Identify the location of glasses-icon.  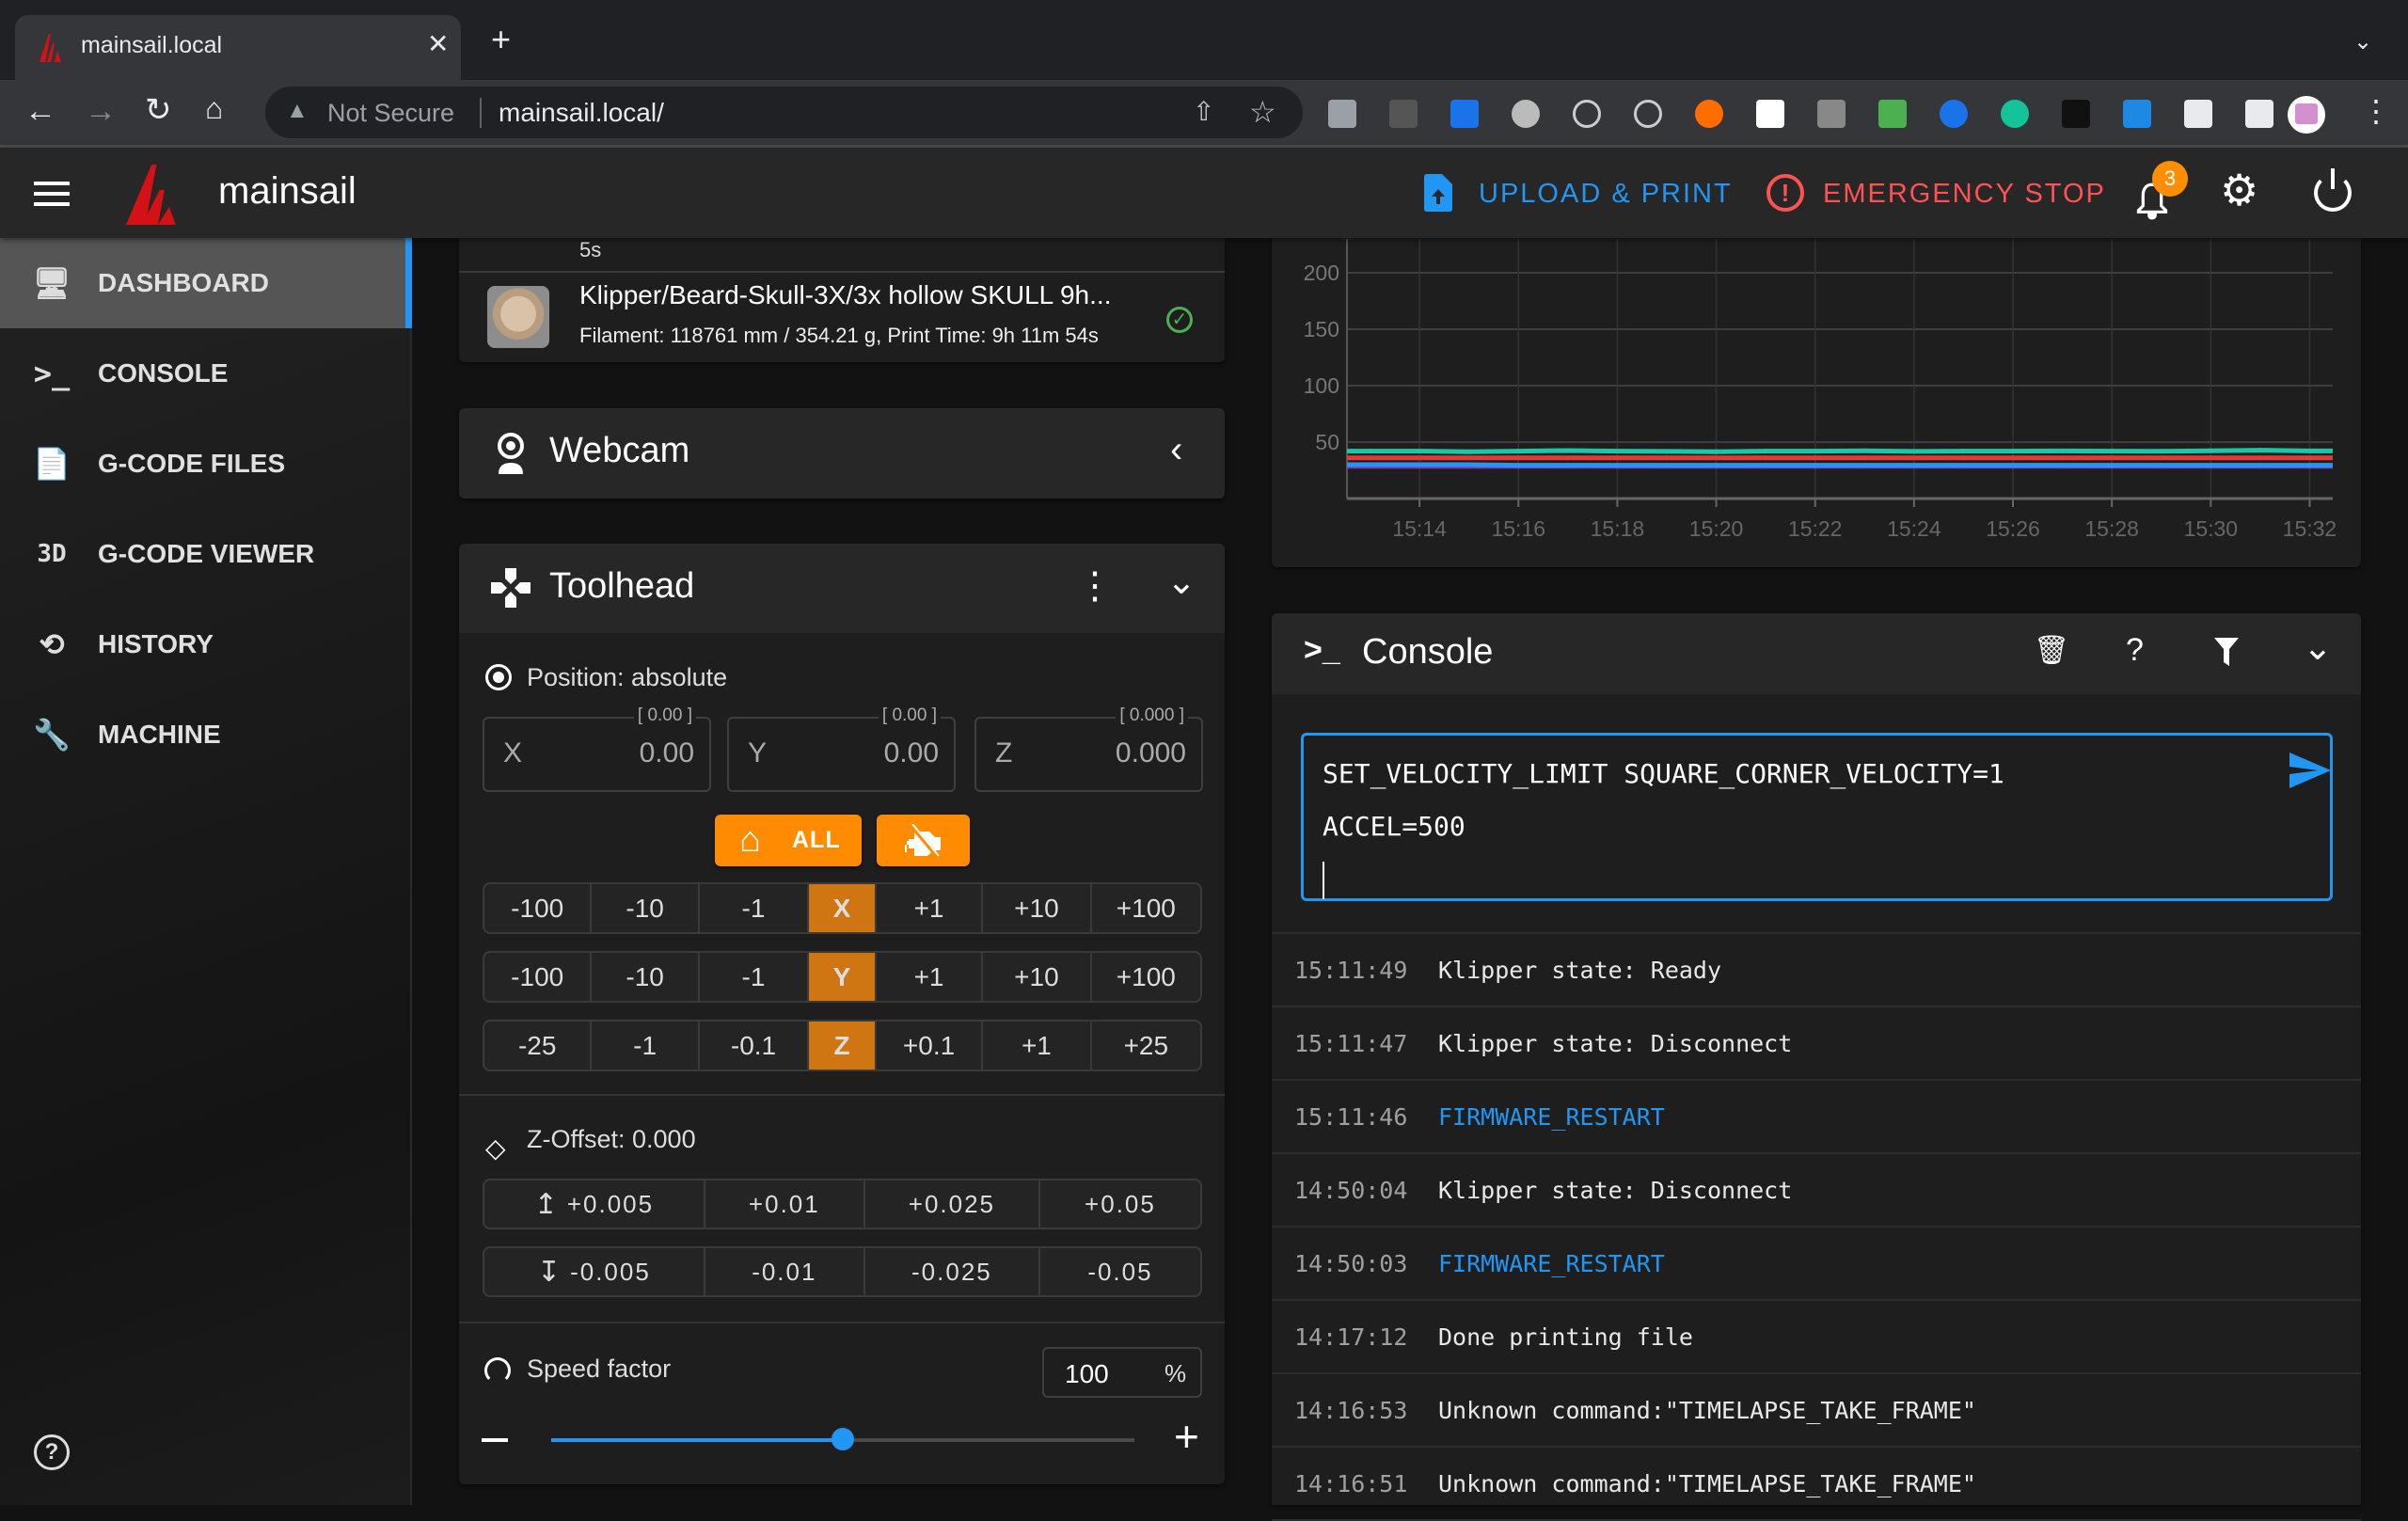
(2076, 114).